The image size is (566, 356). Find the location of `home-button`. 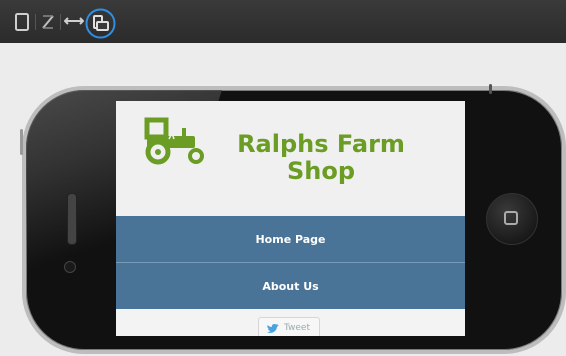

home-button is located at coordinates (512, 219).